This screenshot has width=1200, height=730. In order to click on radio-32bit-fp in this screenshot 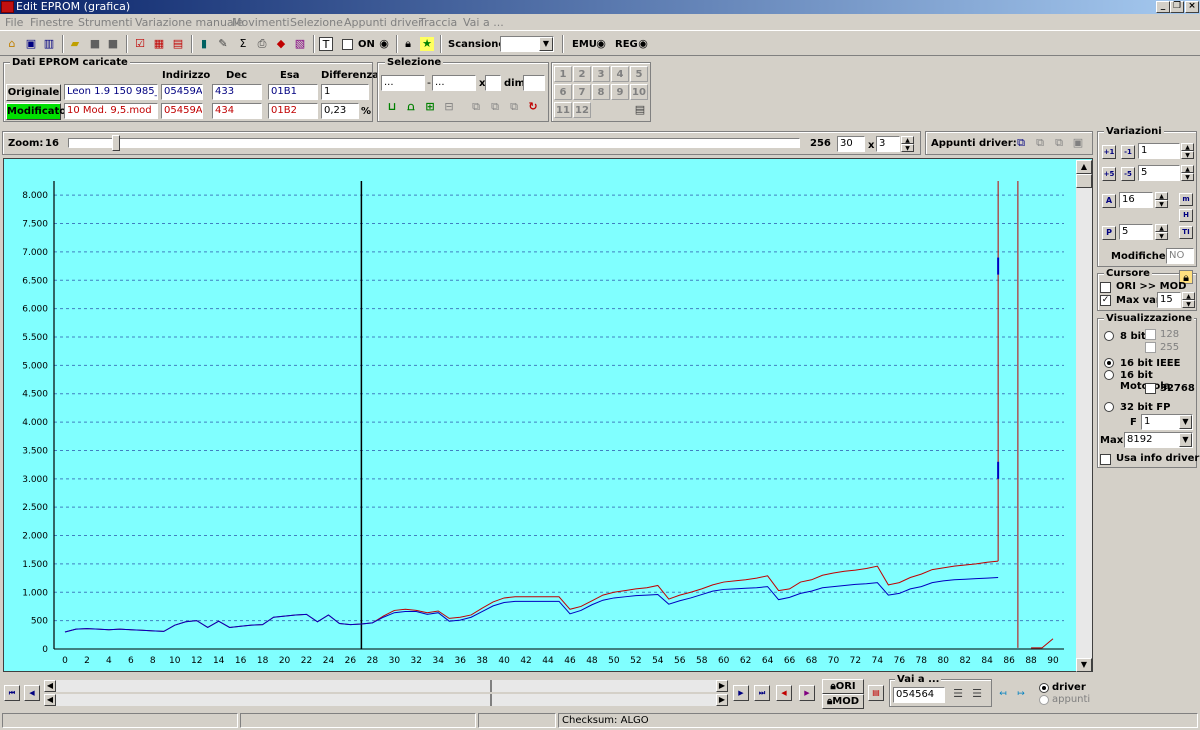, I will do `click(1109, 407)`.